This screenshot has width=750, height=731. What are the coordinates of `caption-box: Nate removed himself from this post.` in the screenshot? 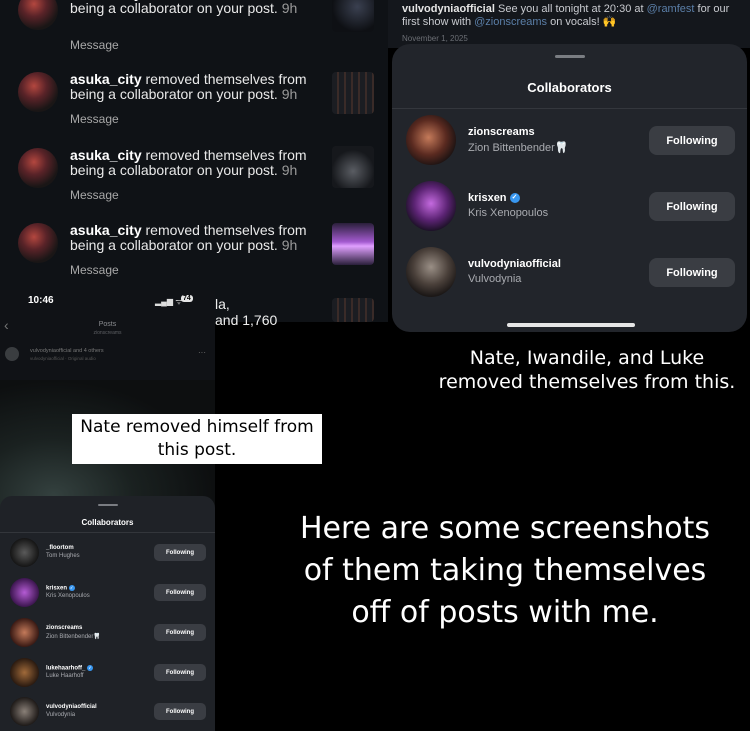 It's located at (197, 439).